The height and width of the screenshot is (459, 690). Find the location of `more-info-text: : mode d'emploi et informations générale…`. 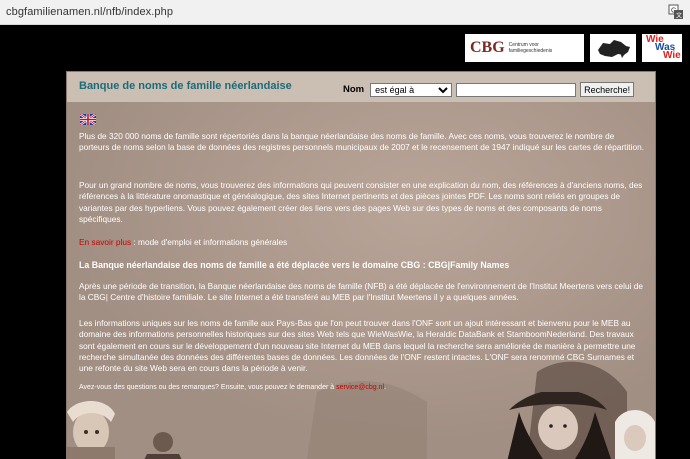

more-info-text: : mode d'emploi et informations générale… is located at coordinates (209, 242).